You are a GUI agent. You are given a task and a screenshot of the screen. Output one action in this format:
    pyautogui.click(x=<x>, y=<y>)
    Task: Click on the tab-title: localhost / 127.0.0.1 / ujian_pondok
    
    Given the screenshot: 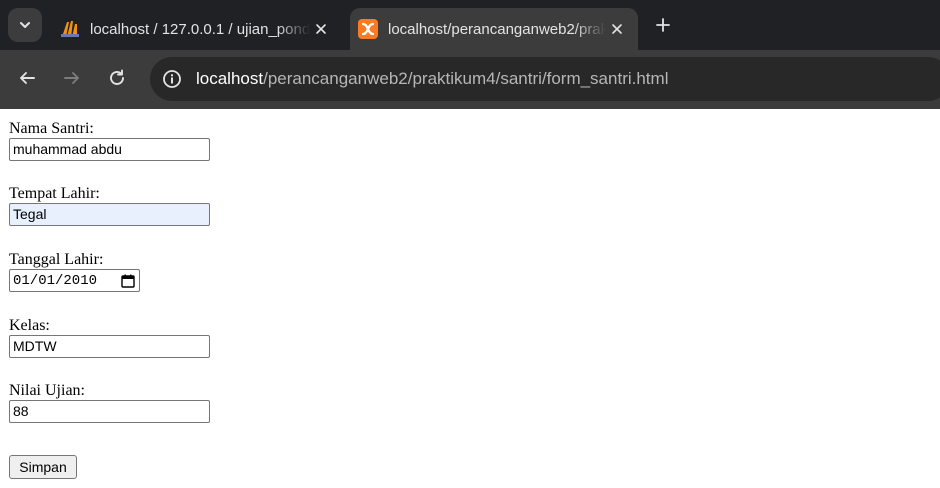 What is the action you would take?
    pyautogui.click(x=200, y=29)
    